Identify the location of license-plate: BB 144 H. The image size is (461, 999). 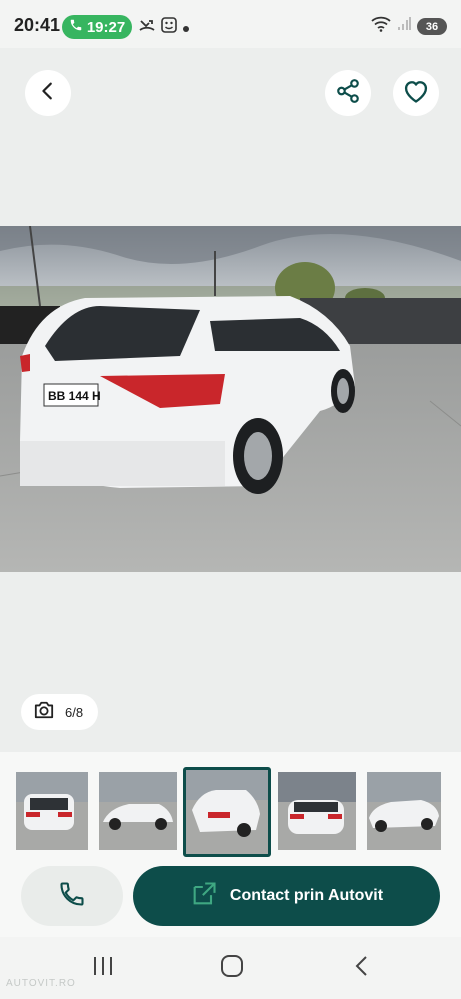
(74, 396).